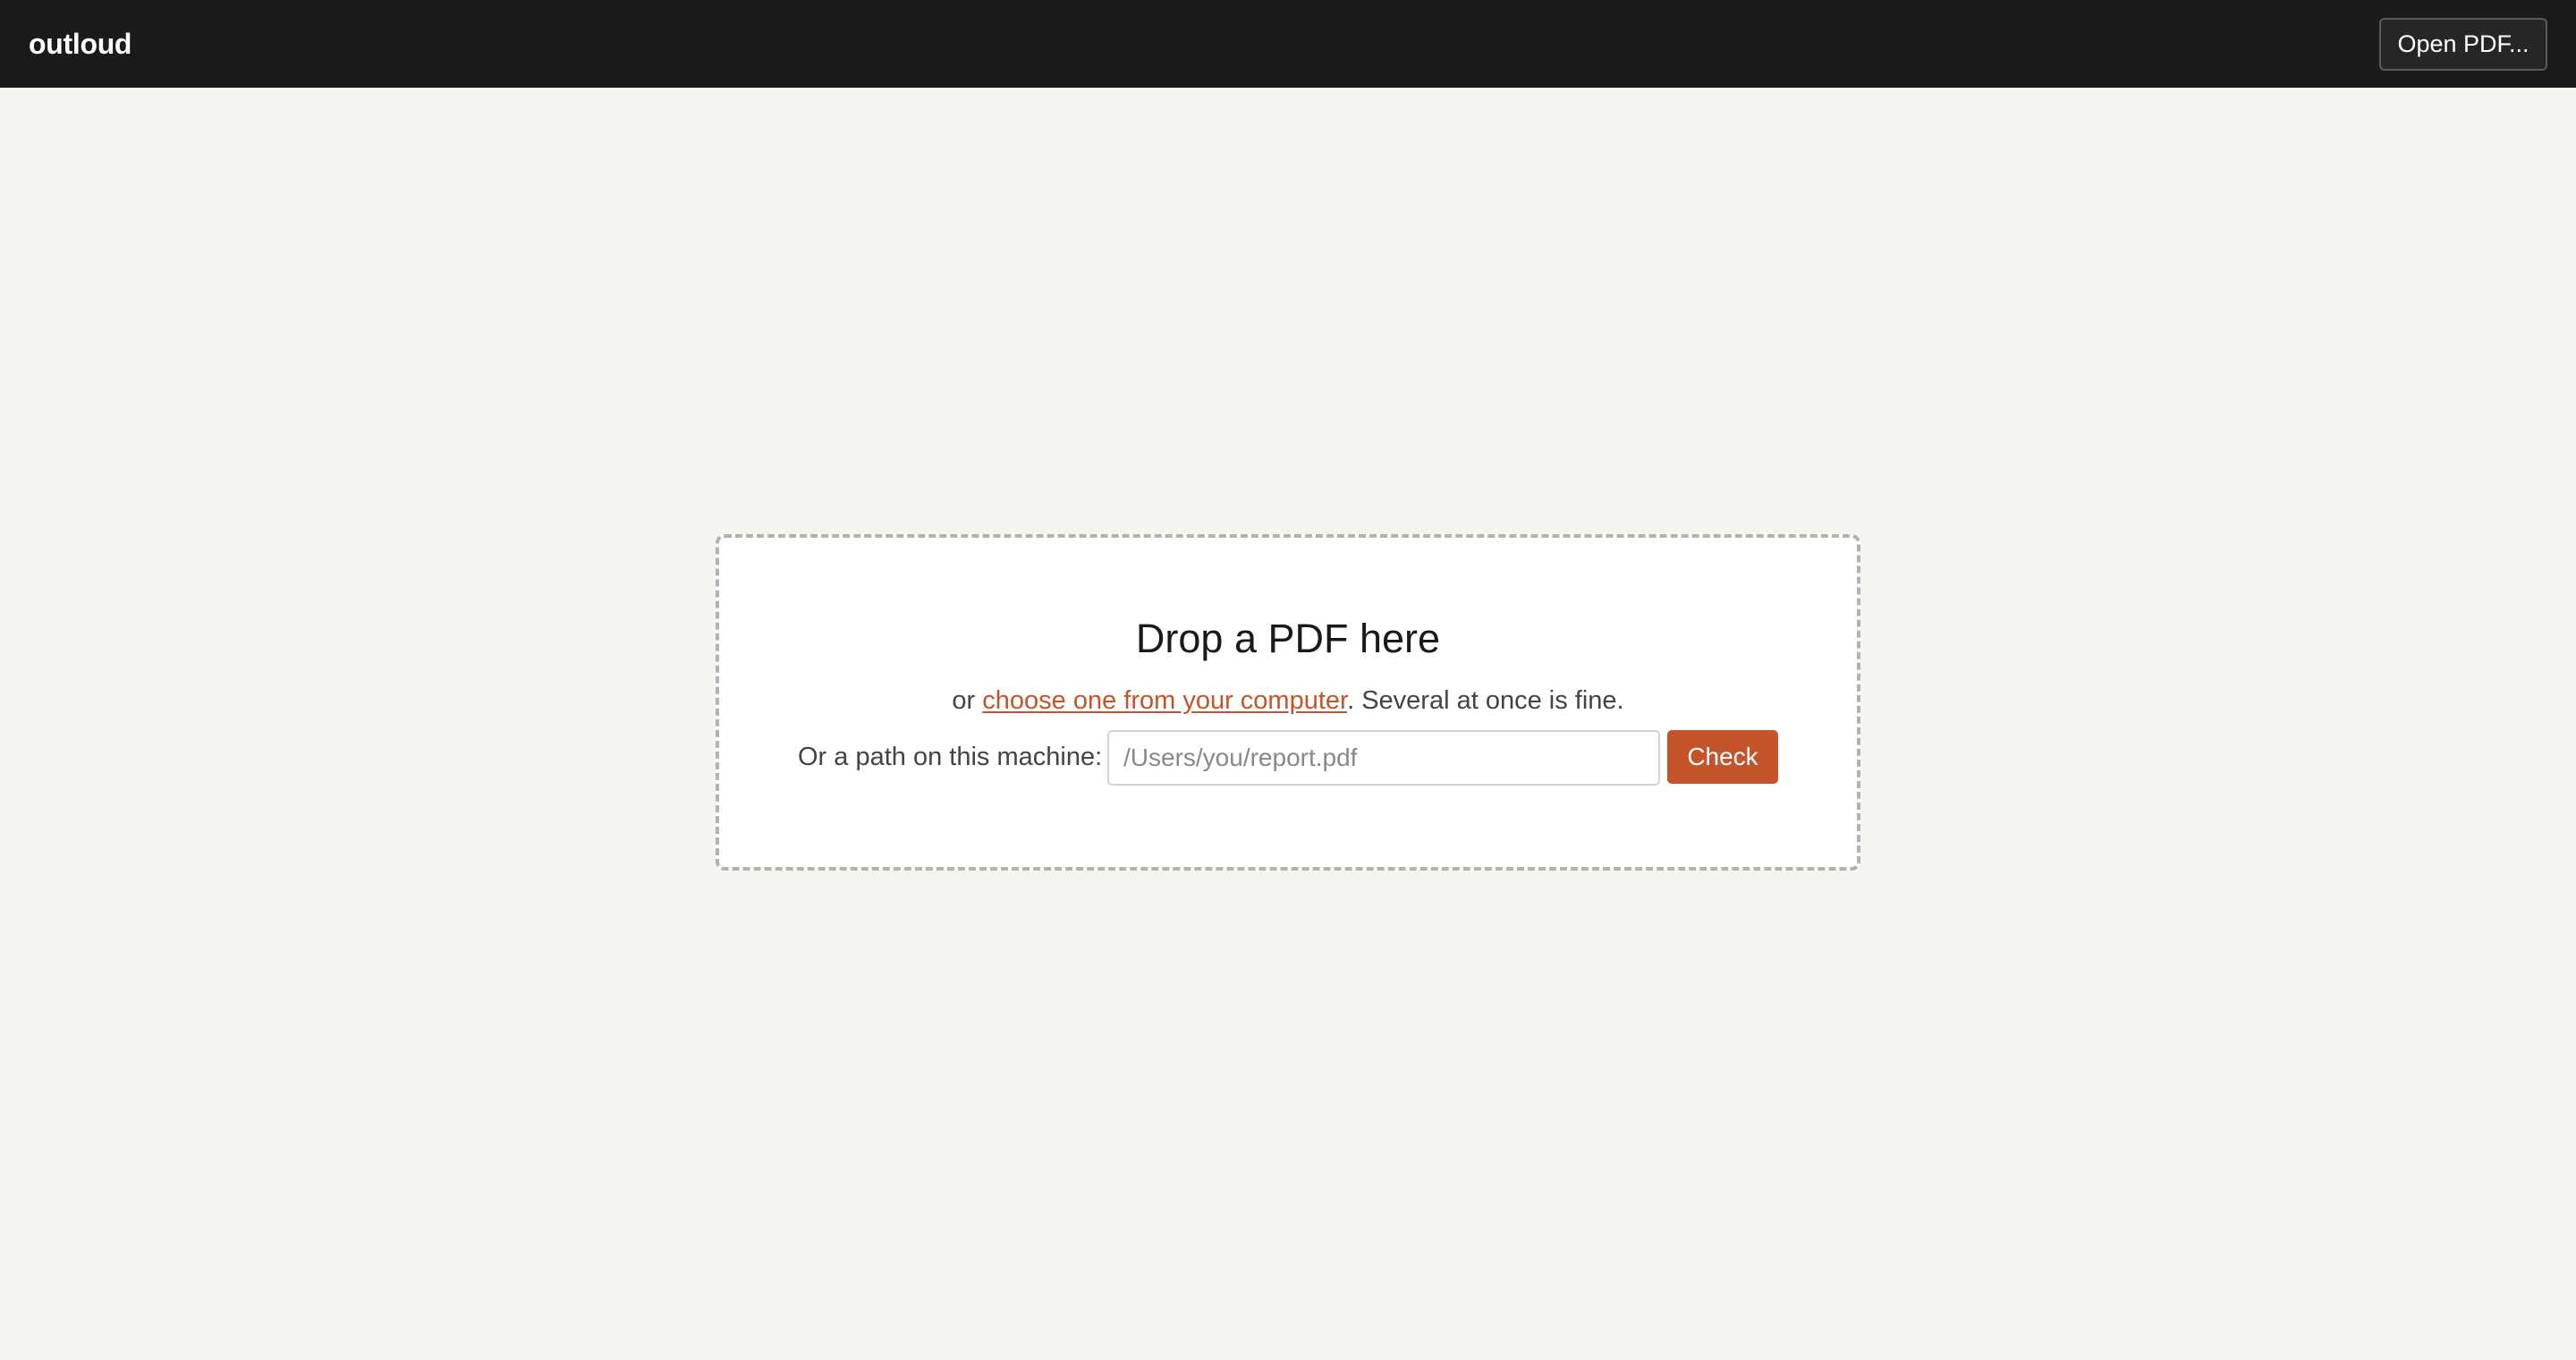 This screenshot has height=1360, width=2576. Describe the element at coordinates (1722, 757) in the screenshot. I see `check-button: Check` at that location.